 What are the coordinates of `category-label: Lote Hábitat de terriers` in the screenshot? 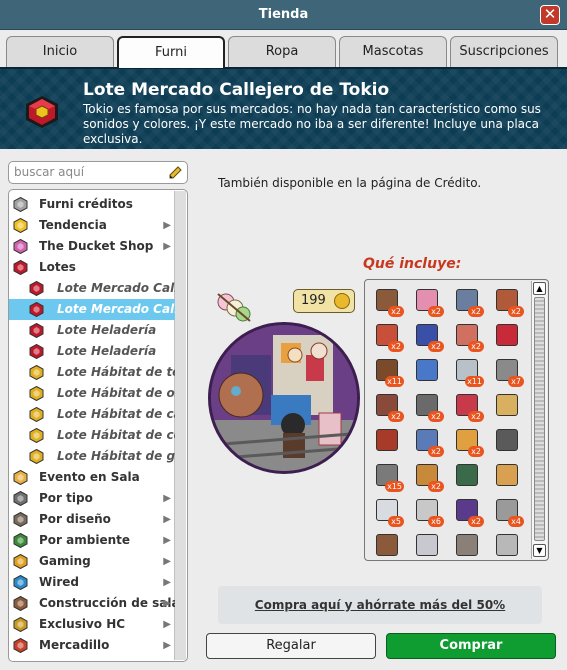 It's located at (116, 372).